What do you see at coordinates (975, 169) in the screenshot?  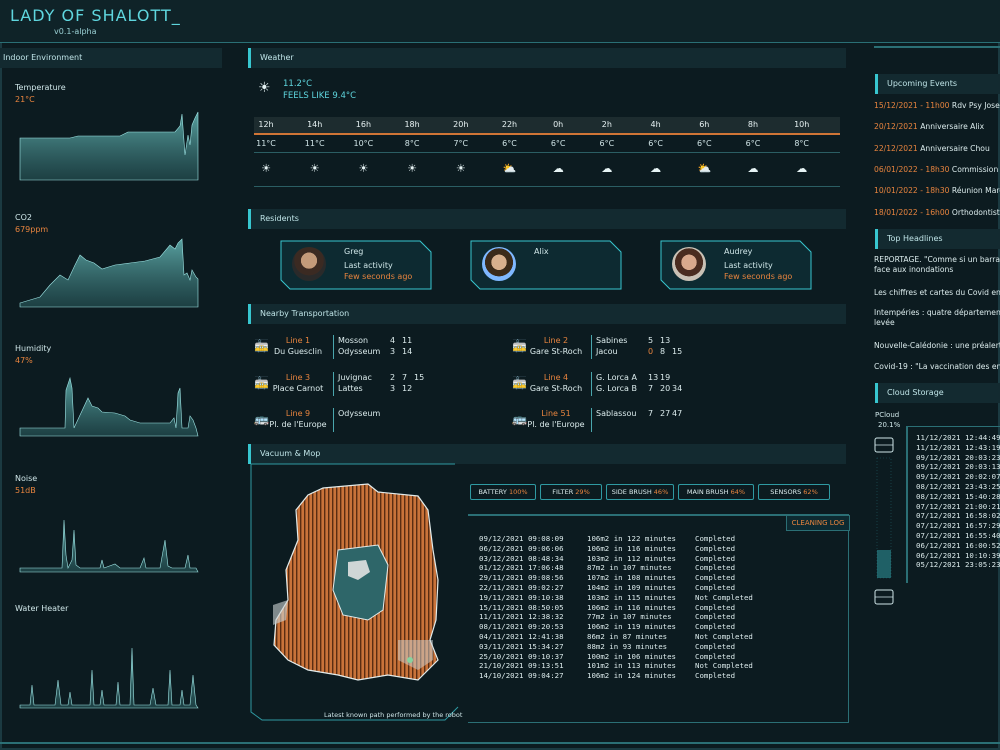 I see `event-title: Commission c` at bounding box center [975, 169].